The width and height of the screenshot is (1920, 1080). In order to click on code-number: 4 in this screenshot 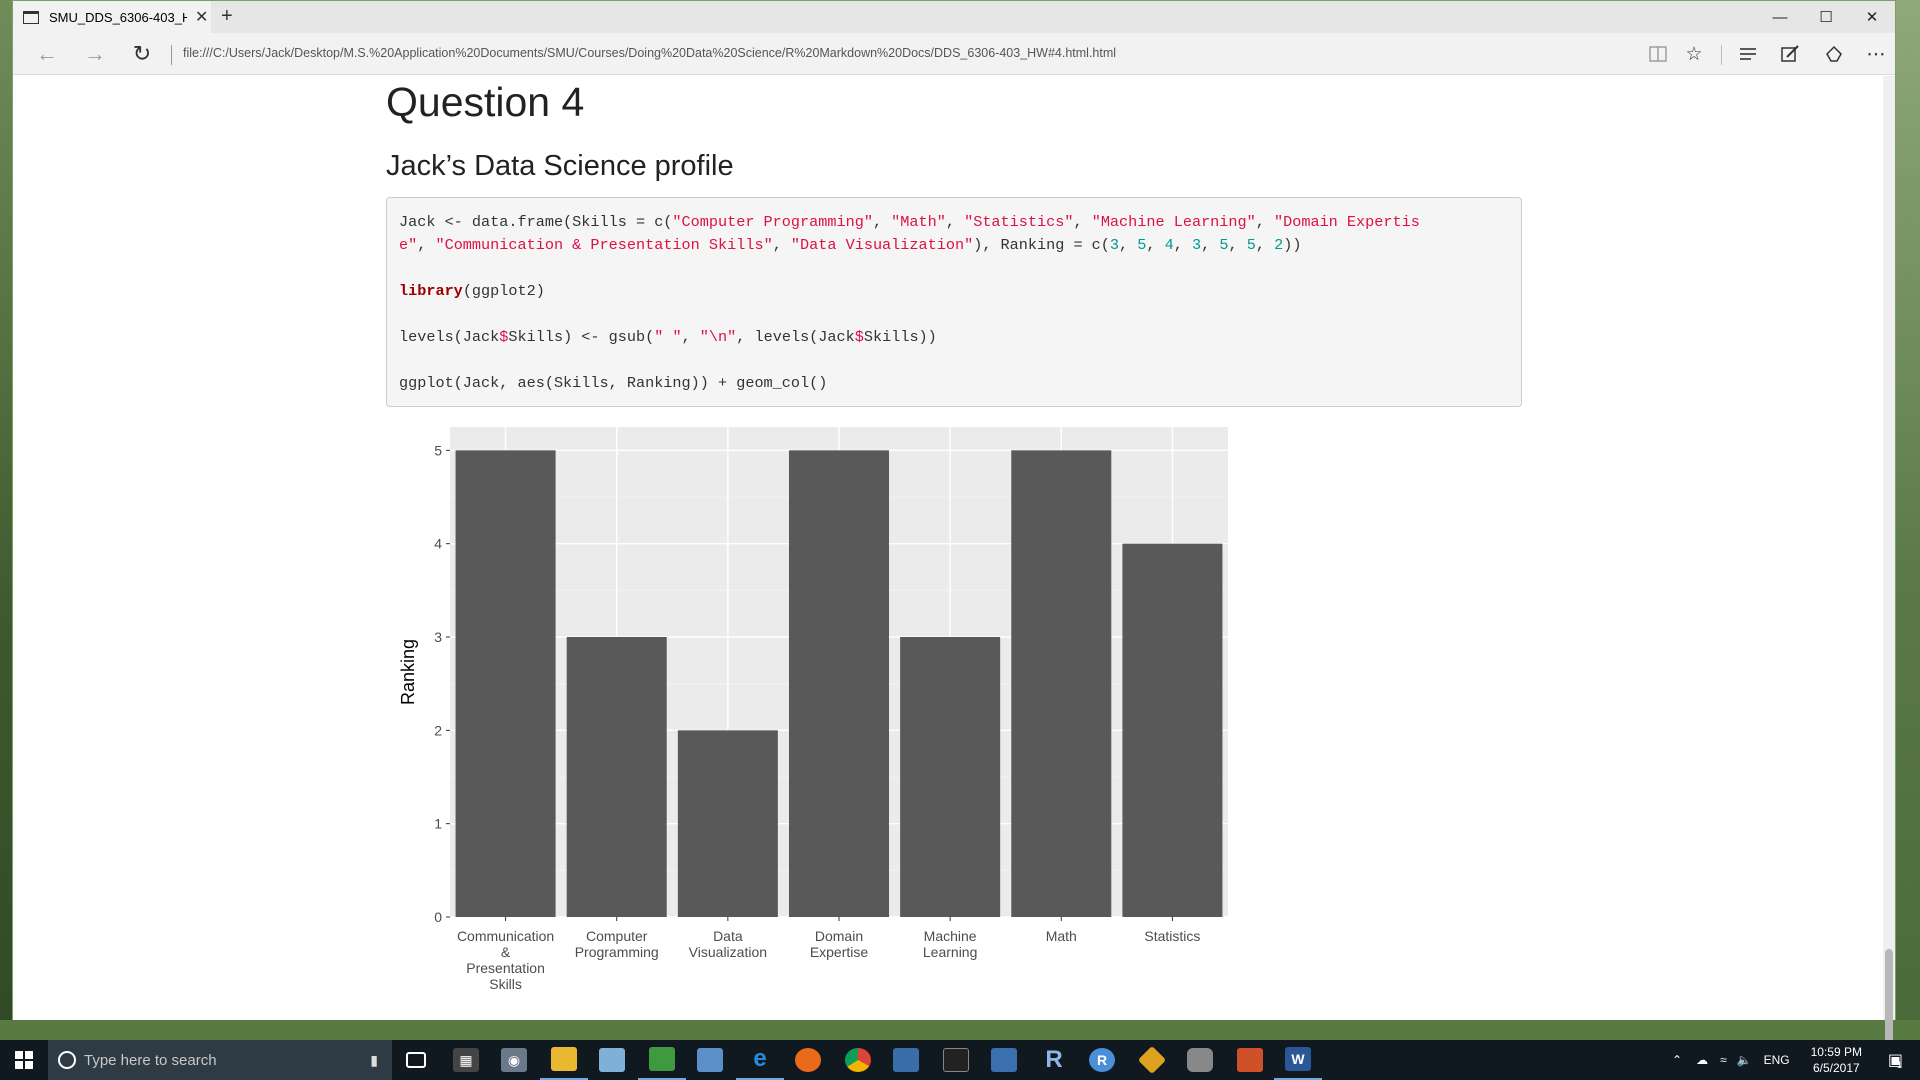, I will do `click(1169, 245)`.